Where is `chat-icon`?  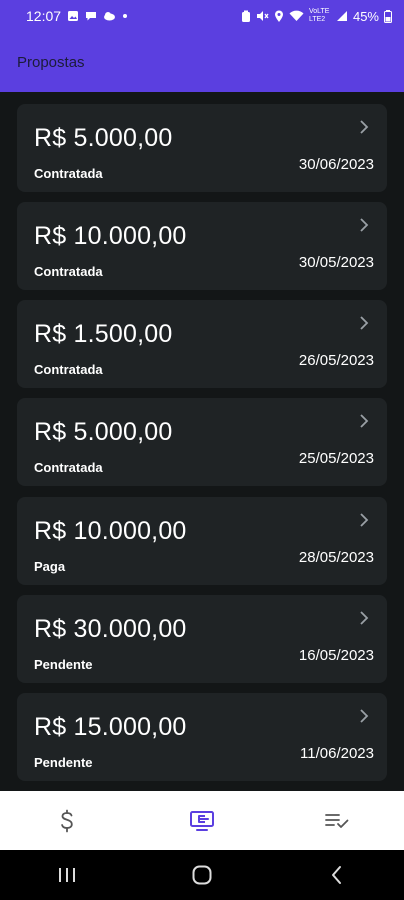 chat-icon is located at coordinates (91, 16).